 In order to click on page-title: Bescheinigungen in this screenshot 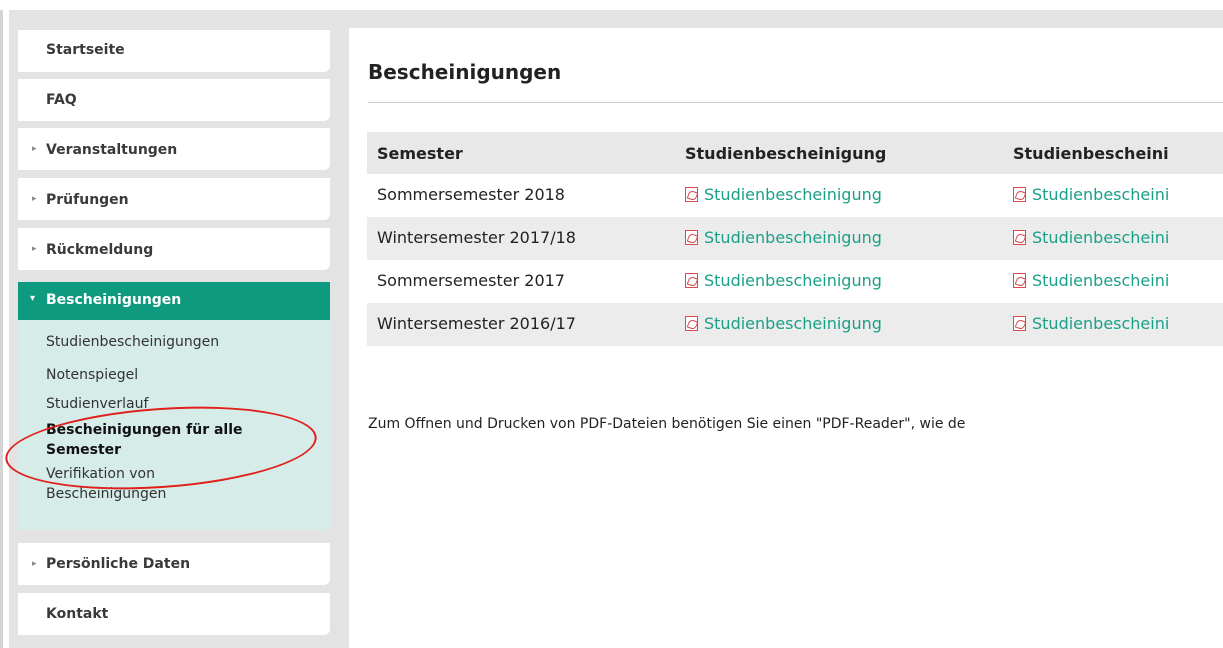, I will do `click(465, 72)`.